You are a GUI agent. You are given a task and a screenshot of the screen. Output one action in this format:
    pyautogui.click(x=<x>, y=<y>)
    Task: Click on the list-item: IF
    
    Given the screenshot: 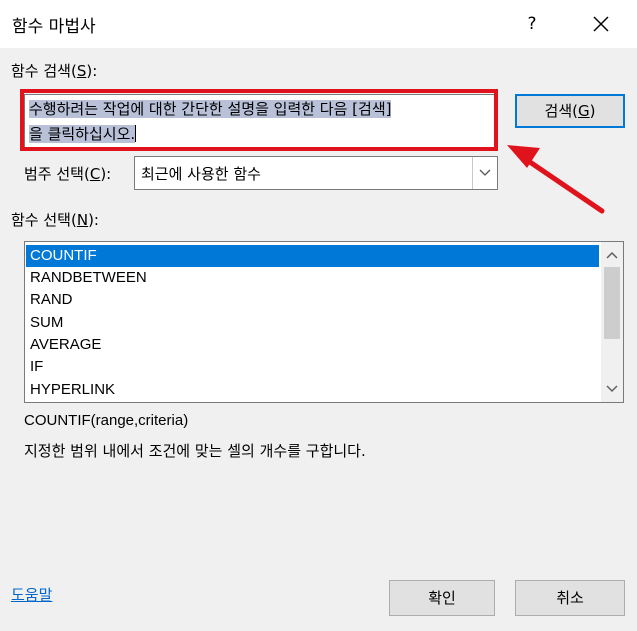 What is the action you would take?
    pyautogui.click(x=312, y=367)
    